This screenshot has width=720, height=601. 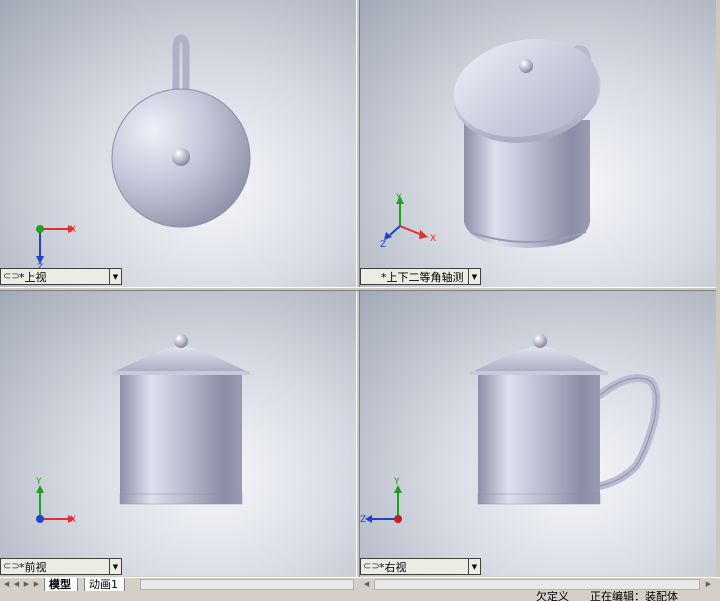 What do you see at coordinates (104, 585) in the screenshot?
I see `tab-animation: 动画1` at bounding box center [104, 585].